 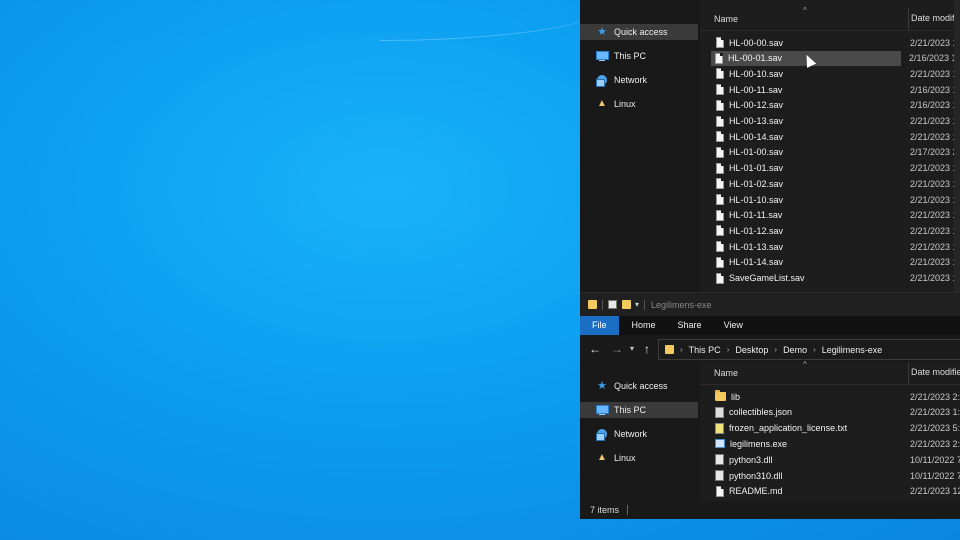 What do you see at coordinates (836, 42) in the screenshot?
I see `file-row: HL-00-00.sav 2/21/2023 12` at bounding box center [836, 42].